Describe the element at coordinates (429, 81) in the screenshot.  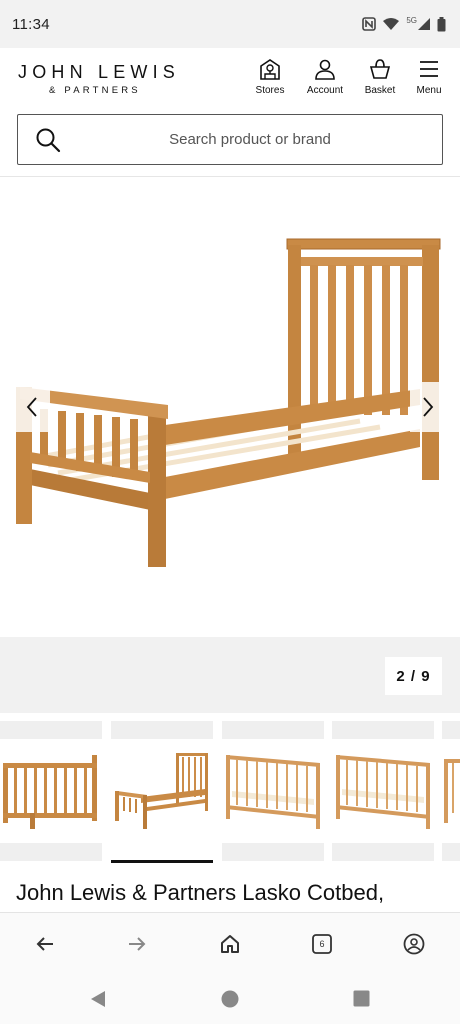
I see `menu-button: Menu` at that location.